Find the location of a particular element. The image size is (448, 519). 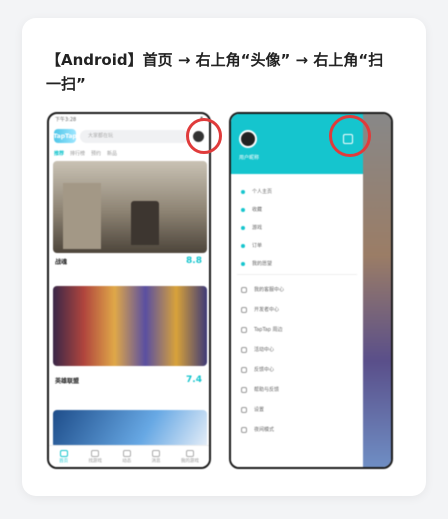

menu-item: 设置 is located at coordinates (252, 409).